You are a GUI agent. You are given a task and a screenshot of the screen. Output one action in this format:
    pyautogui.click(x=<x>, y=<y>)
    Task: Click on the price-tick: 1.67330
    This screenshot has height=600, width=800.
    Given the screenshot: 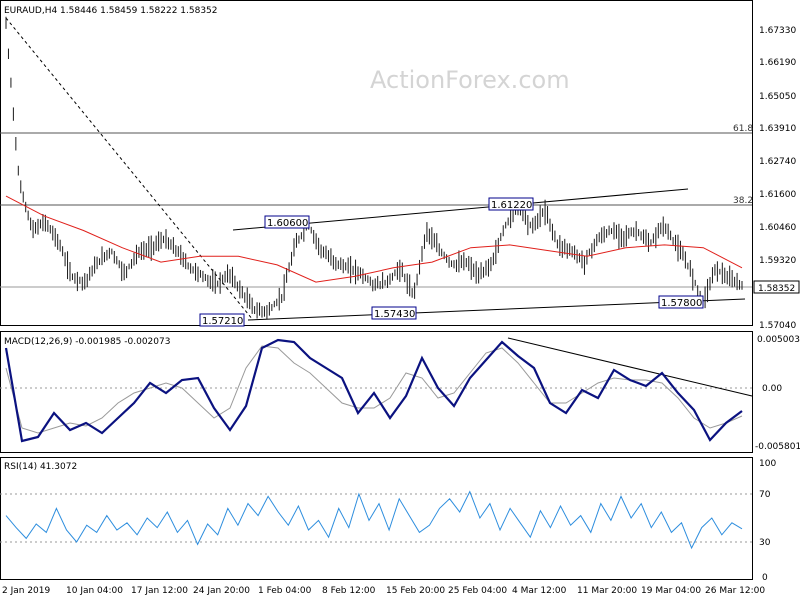 What is the action you would take?
    pyautogui.click(x=777, y=31)
    